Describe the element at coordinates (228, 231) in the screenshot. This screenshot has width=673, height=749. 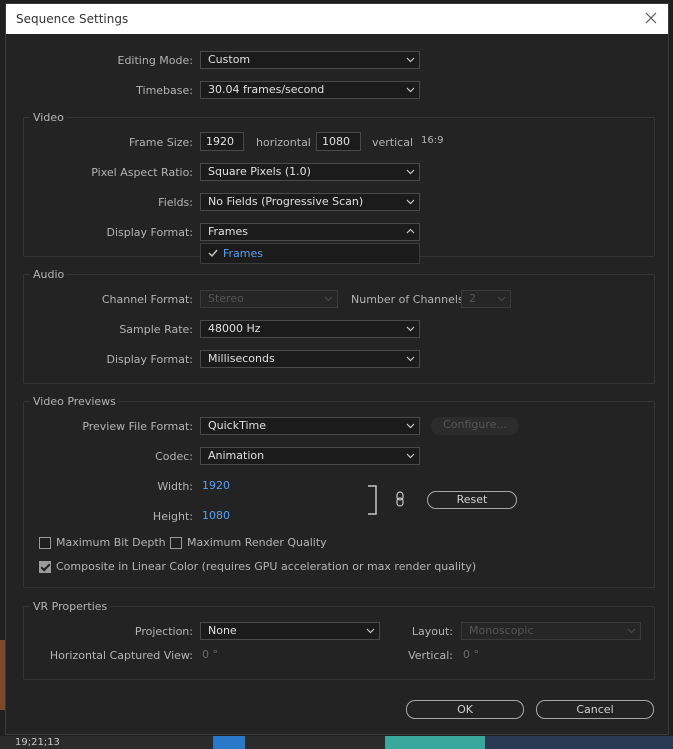
I see `display-format-value: Frames` at that location.